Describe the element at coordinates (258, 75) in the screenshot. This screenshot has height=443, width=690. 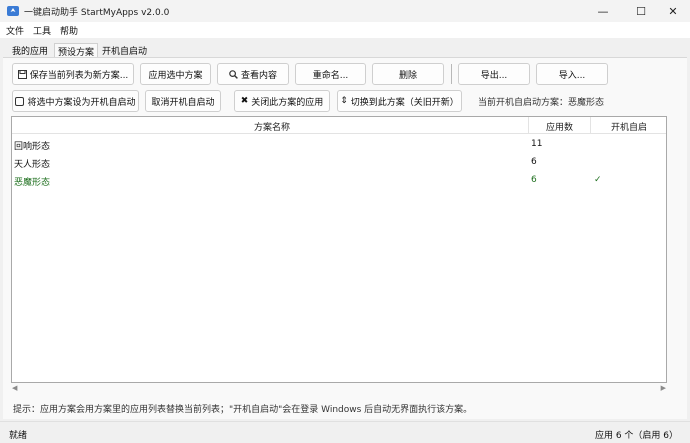
I see `view-content-label: 查看内容` at that location.